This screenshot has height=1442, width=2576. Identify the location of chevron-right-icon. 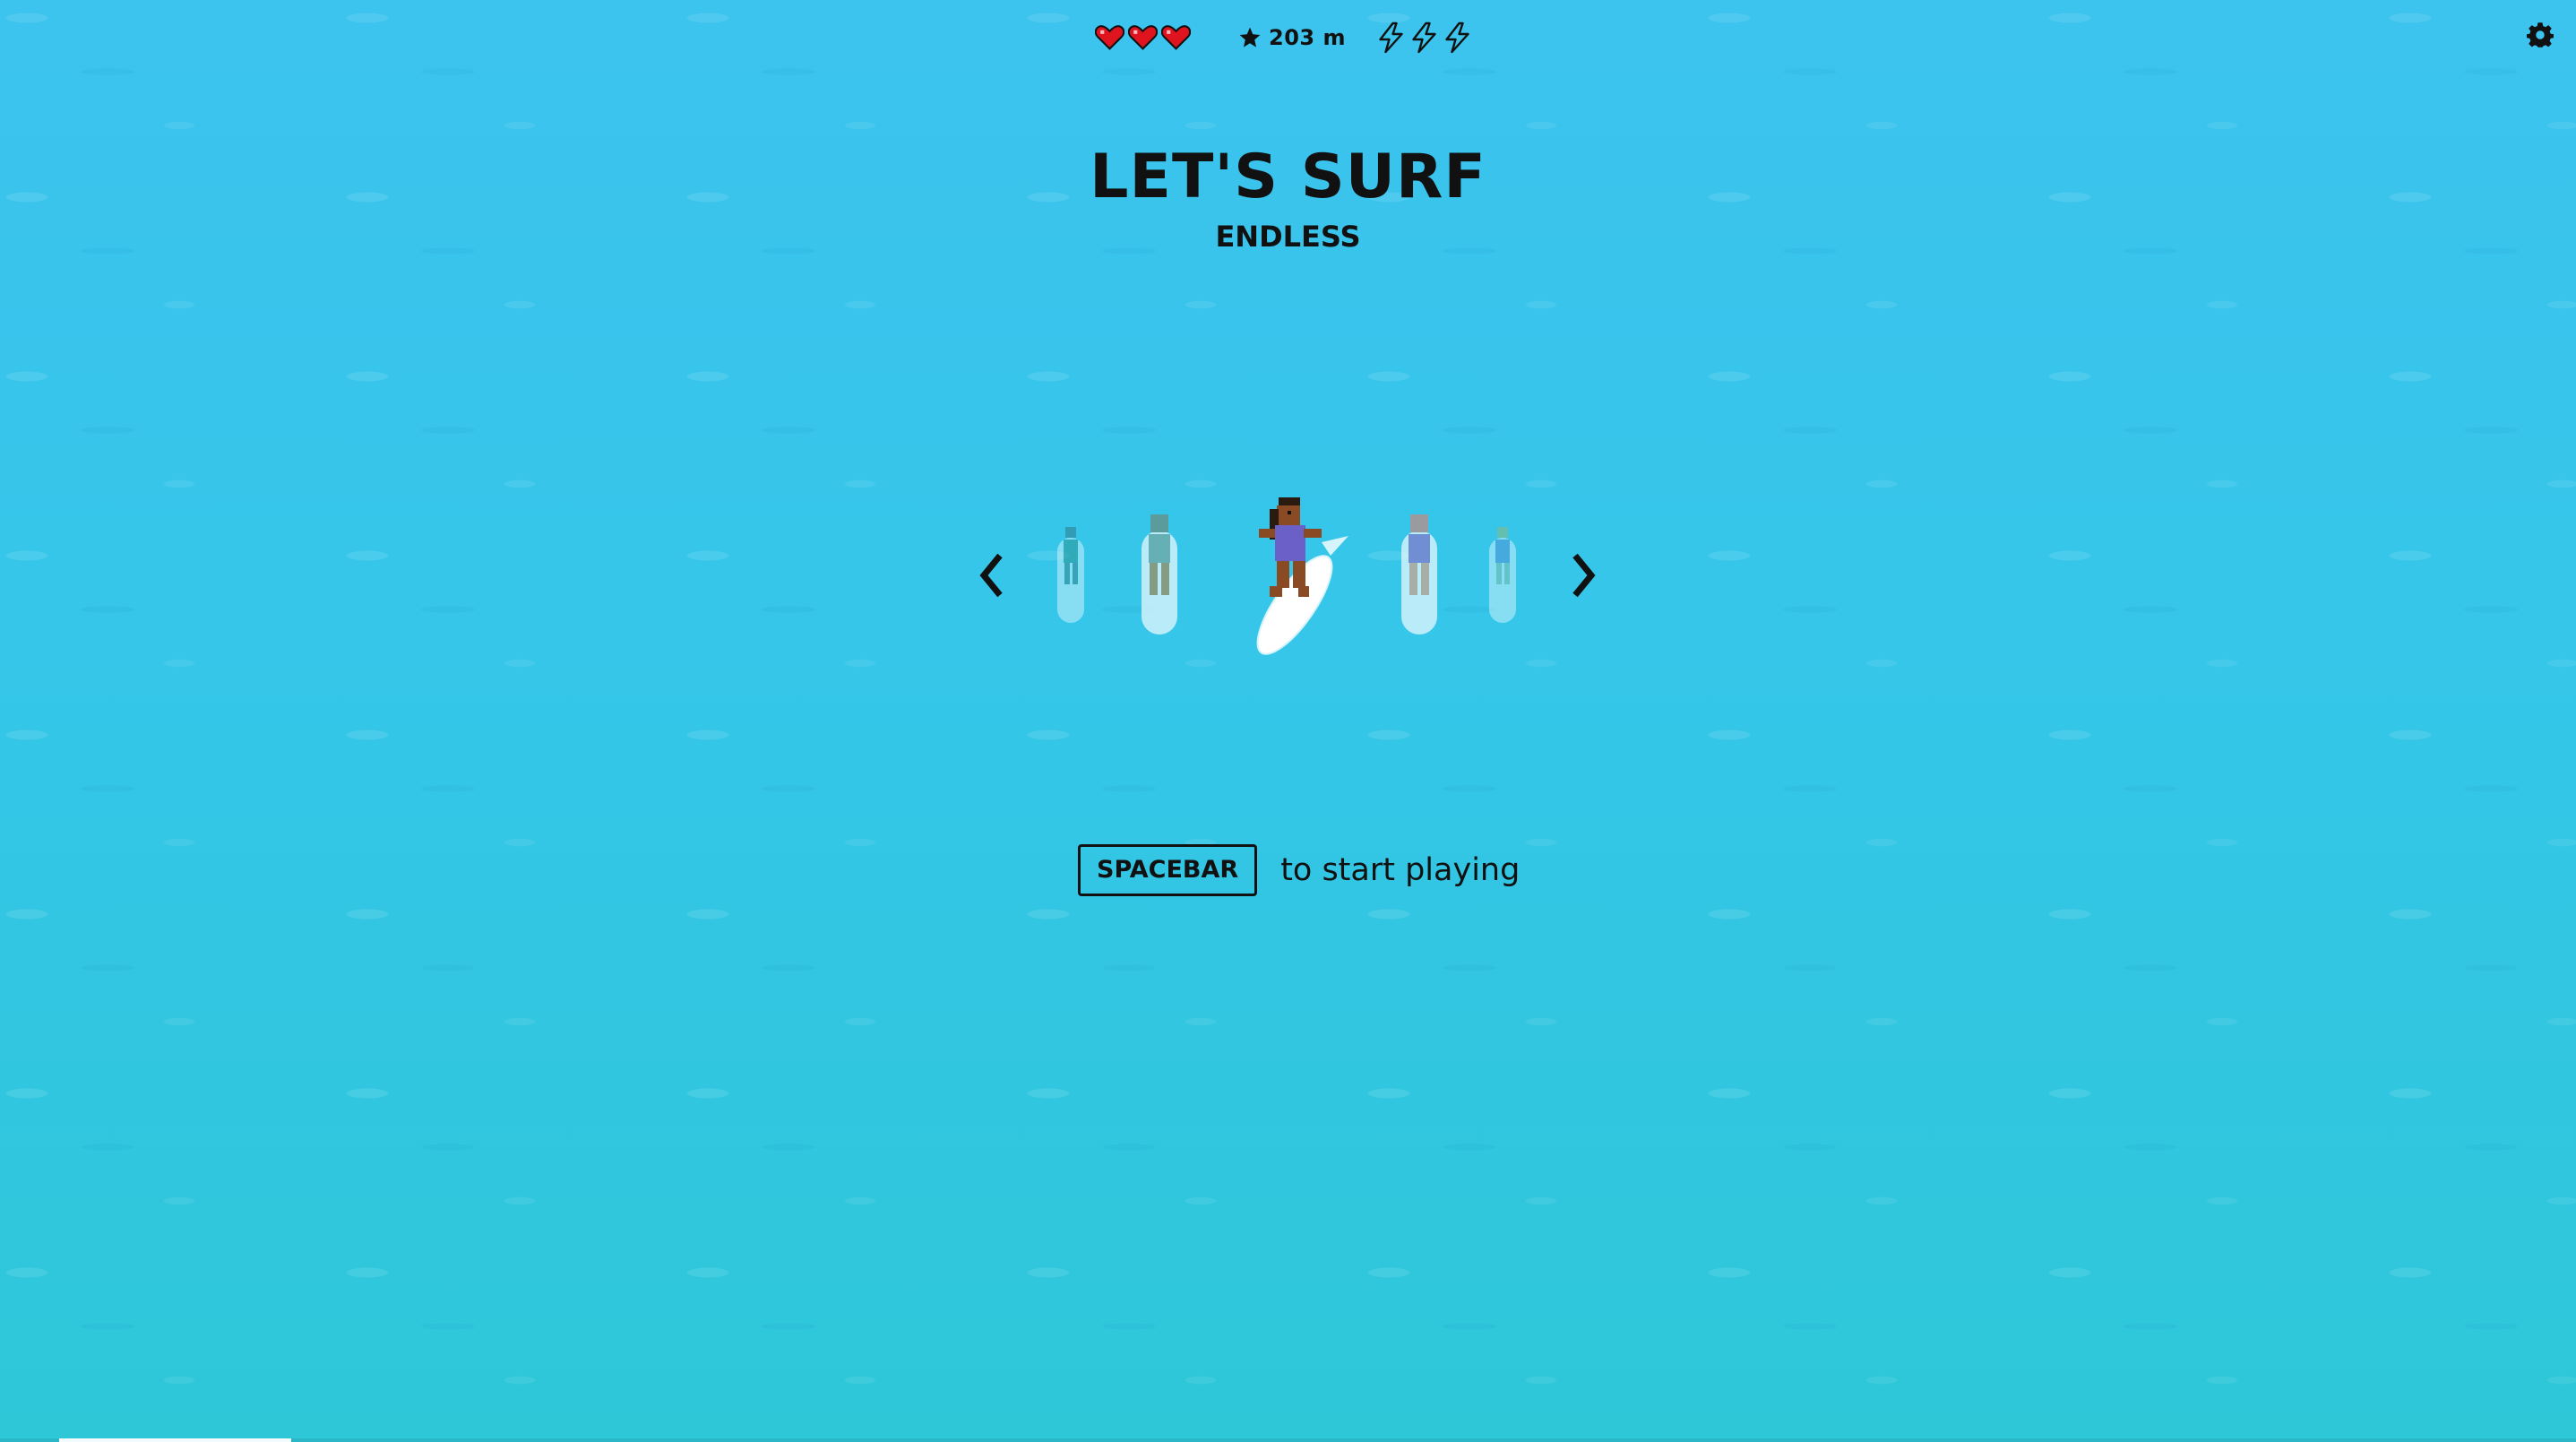
(1582, 575).